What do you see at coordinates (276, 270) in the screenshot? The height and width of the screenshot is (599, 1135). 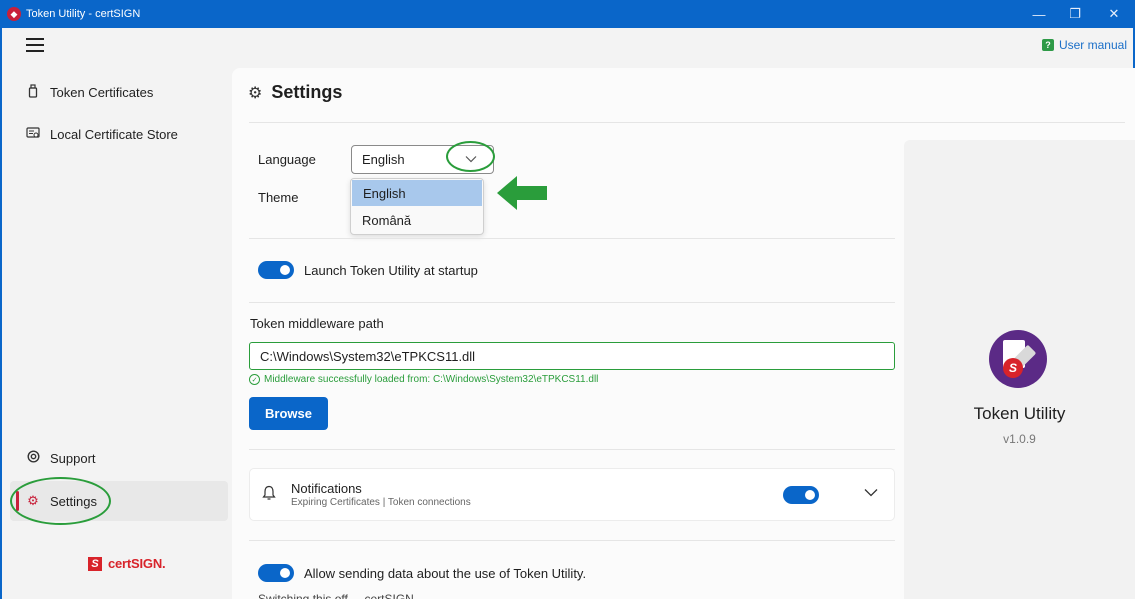 I see `launch-at-startup-toggle` at bounding box center [276, 270].